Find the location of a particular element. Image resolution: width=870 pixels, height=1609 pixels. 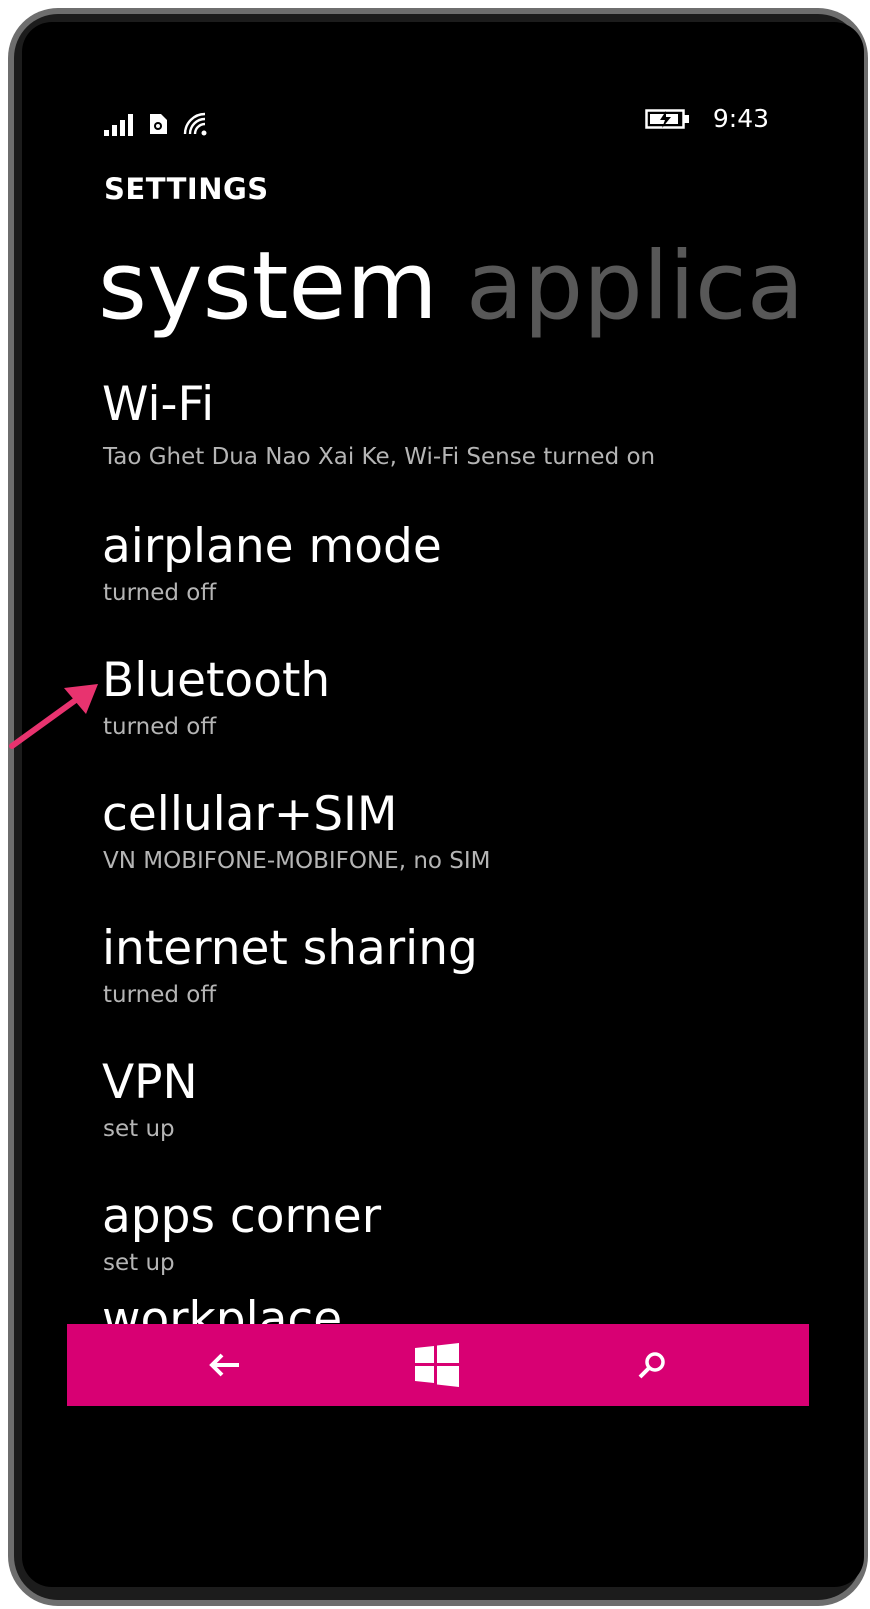

settings-item-partial: workplace is located at coordinates (222, 1308).